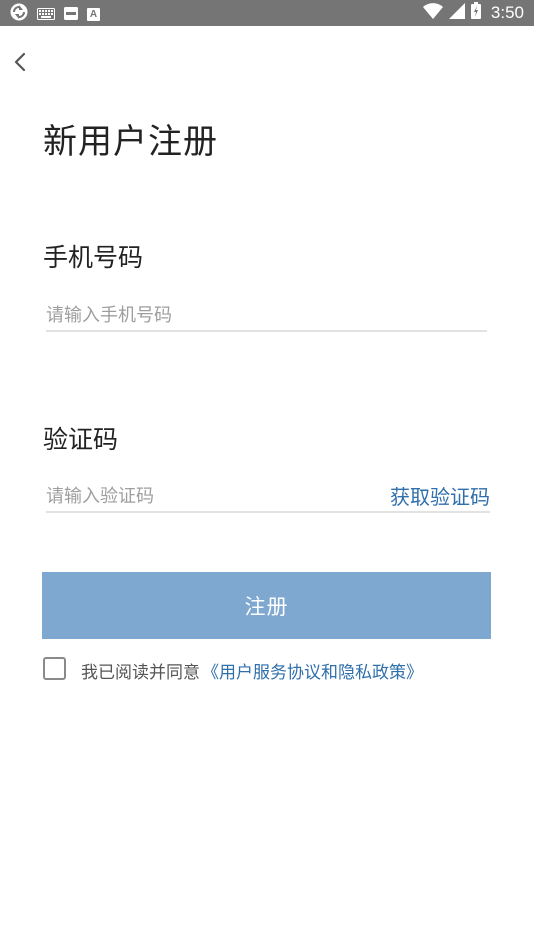 The image size is (534, 950). What do you see at coordinates (266, 315) in the screenshot?
I see `phone-input` at bounding box center [266, 315].